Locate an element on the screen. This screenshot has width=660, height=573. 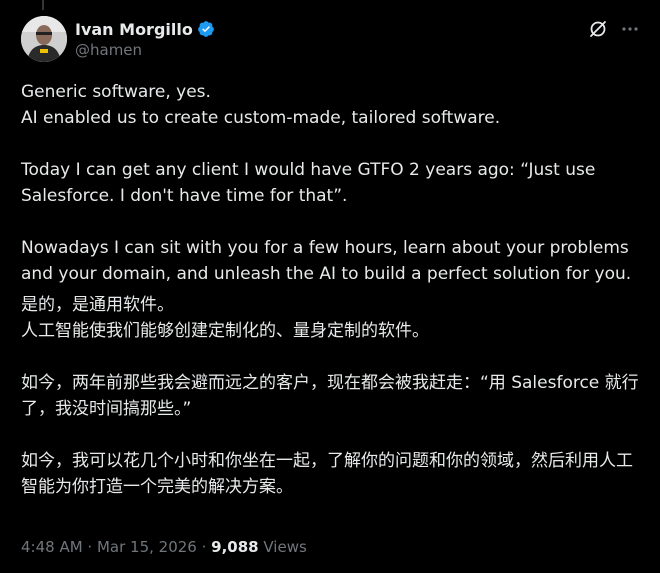
avatar is located at coordinates (44, 39).